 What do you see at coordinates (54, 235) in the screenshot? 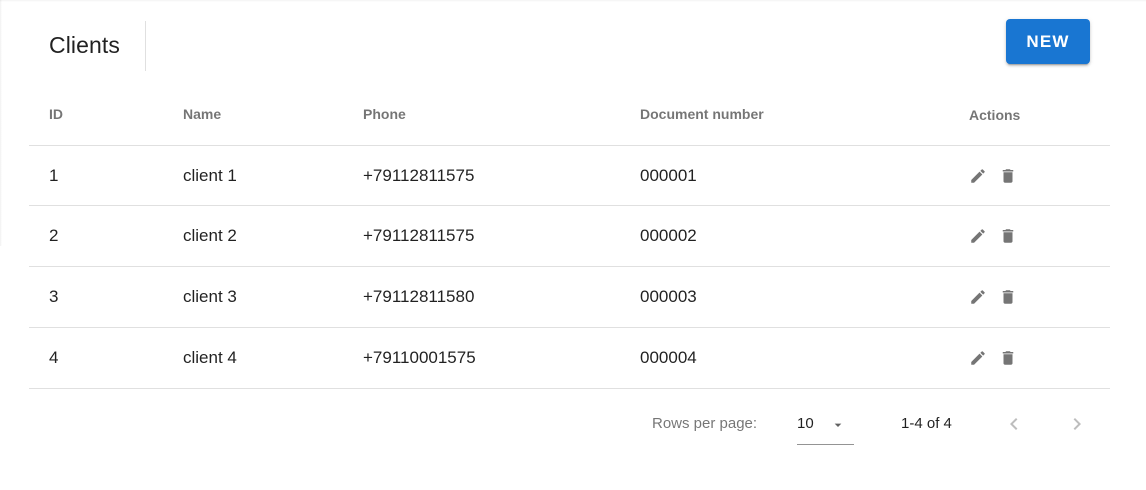
I see `cell-id: 2` at bounding box center [54, 235].